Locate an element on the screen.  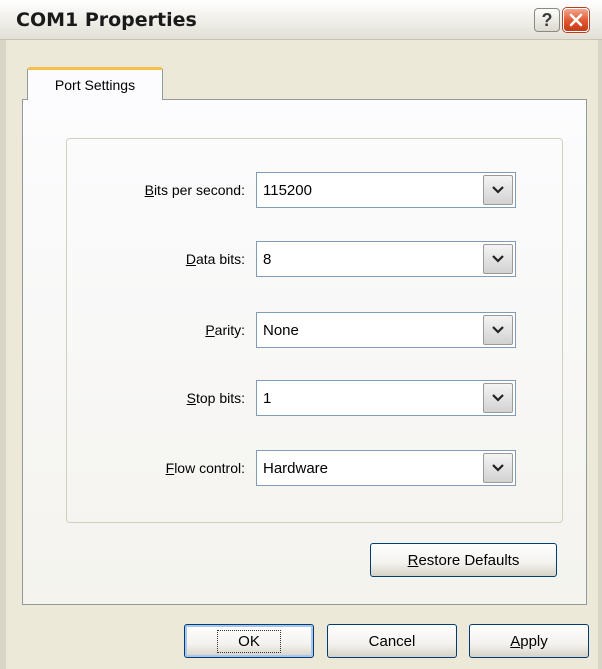
access-key: S is located at coordinates (191, 398).